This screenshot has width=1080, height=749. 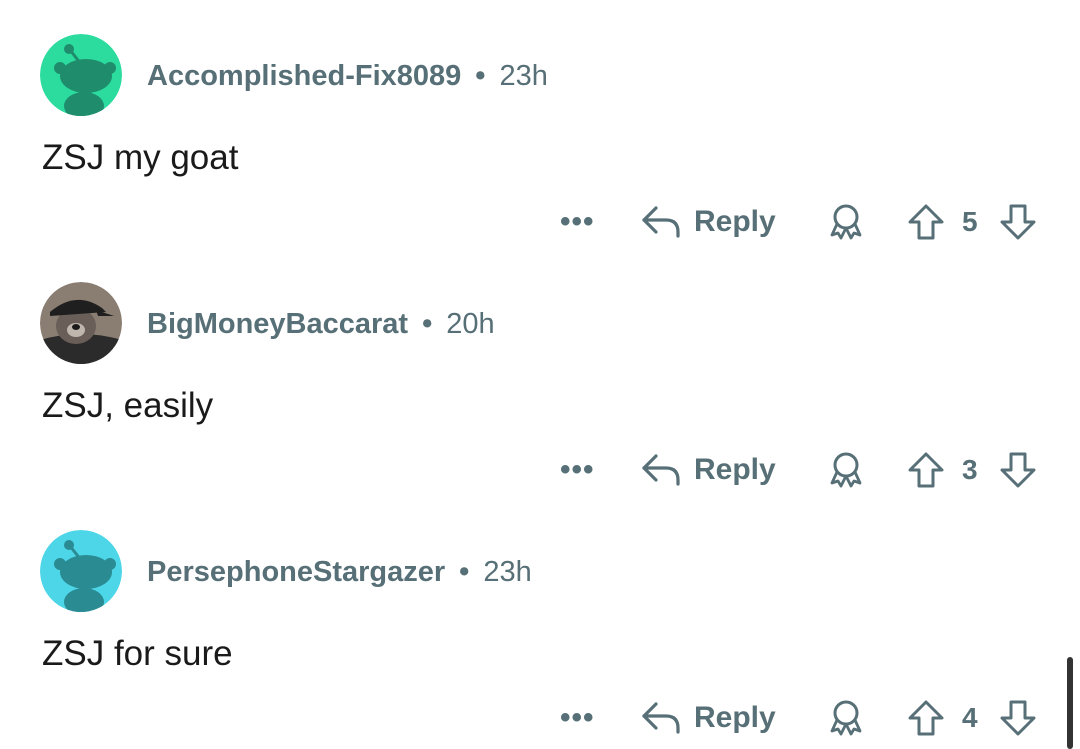 I want to click on comment-actions: ••• Reply 4, so click(x=540, y=718).